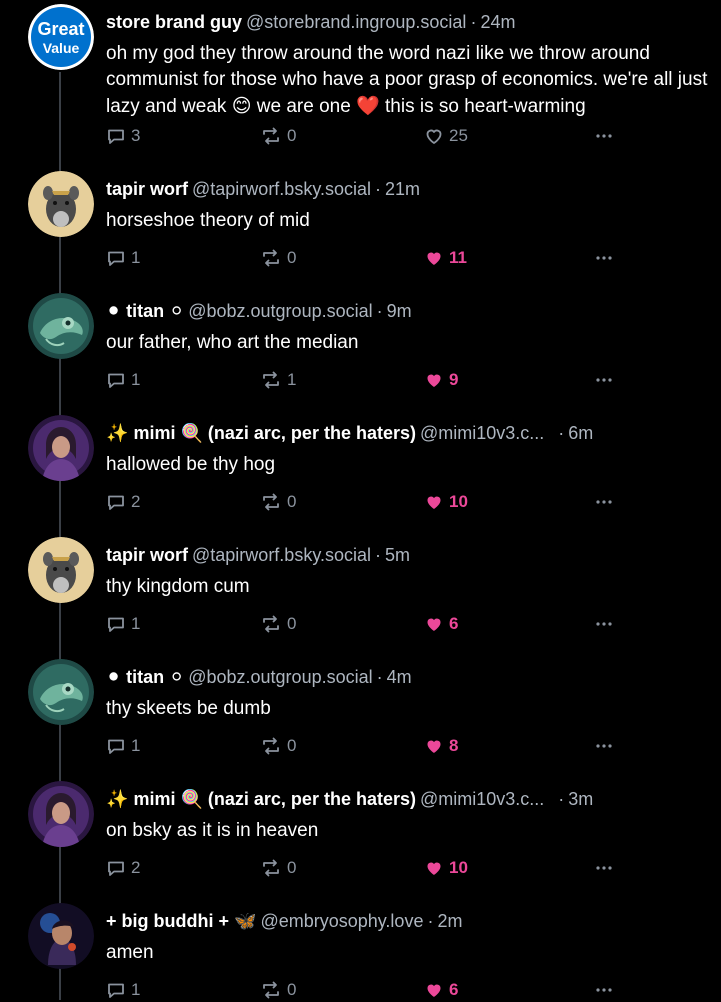 The width and height of the screenshot is (721, 1002). Describe the element at coordinates (399, 677) in the screenshot. I see `timestamp: 4m` at that location.